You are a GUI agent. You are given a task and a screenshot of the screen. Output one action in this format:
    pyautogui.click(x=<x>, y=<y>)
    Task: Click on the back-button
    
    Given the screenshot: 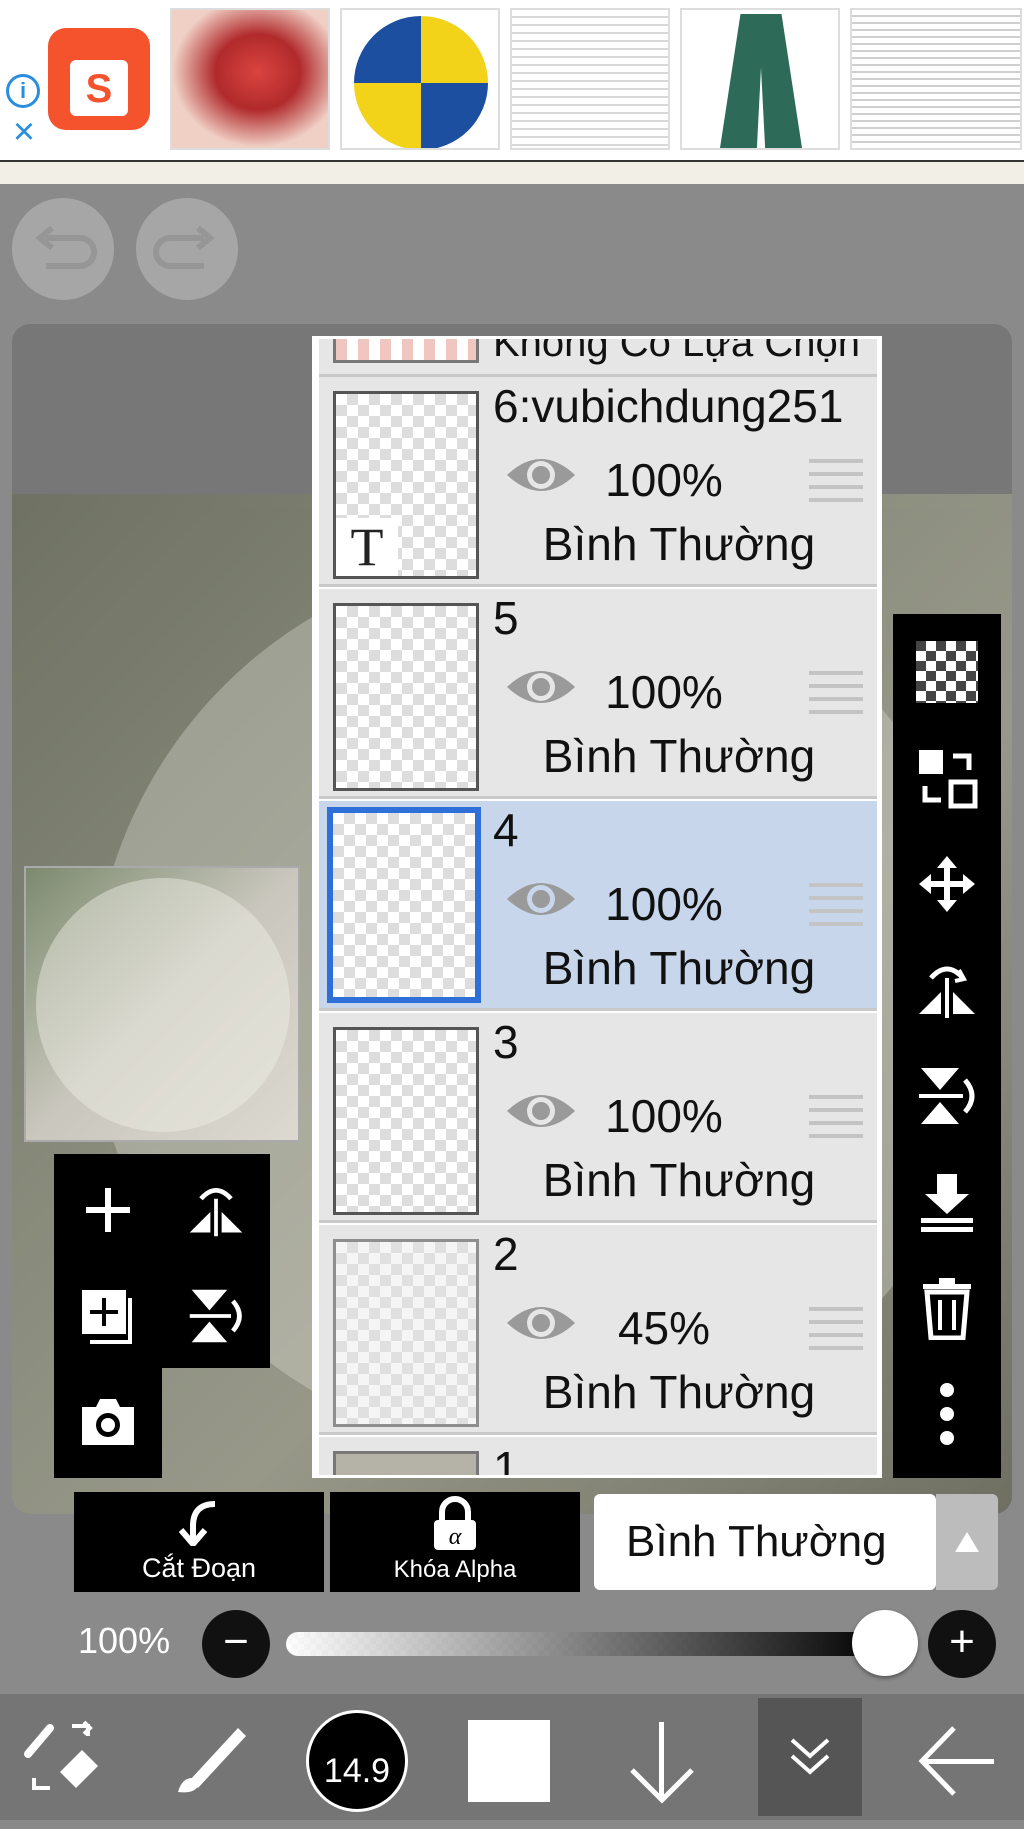 What is the action you would take?
    pyautogui.click(x=958, y=1761)
    